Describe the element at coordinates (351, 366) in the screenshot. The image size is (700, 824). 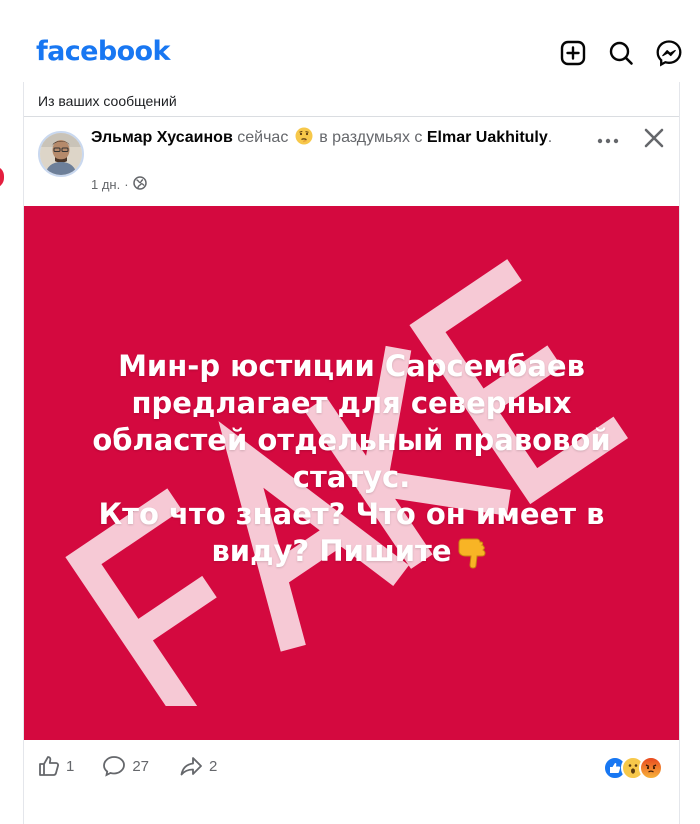
I see `post-line: Мин-р юстиции Сарсембаев` at that location.